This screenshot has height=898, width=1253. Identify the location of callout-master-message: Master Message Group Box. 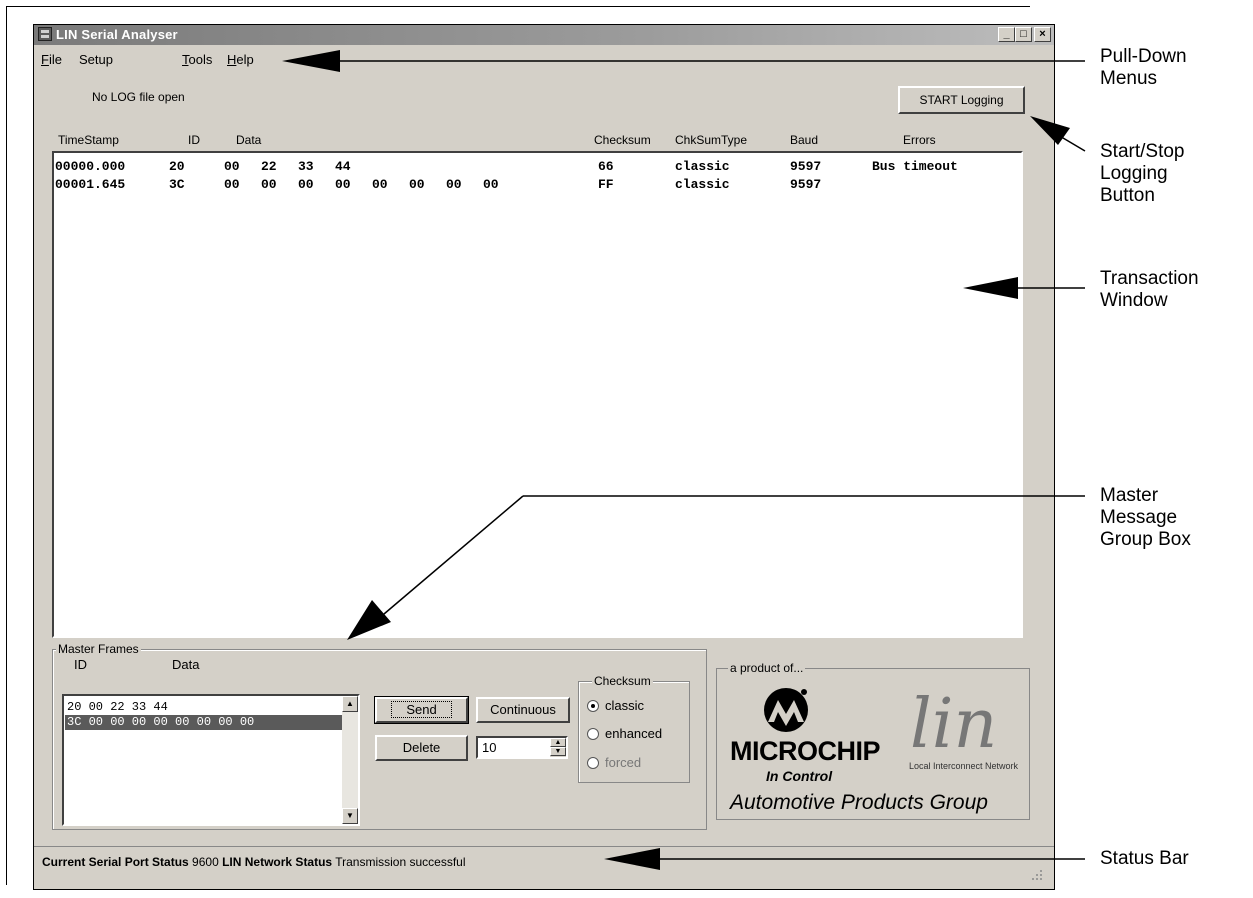
(1145, 517).